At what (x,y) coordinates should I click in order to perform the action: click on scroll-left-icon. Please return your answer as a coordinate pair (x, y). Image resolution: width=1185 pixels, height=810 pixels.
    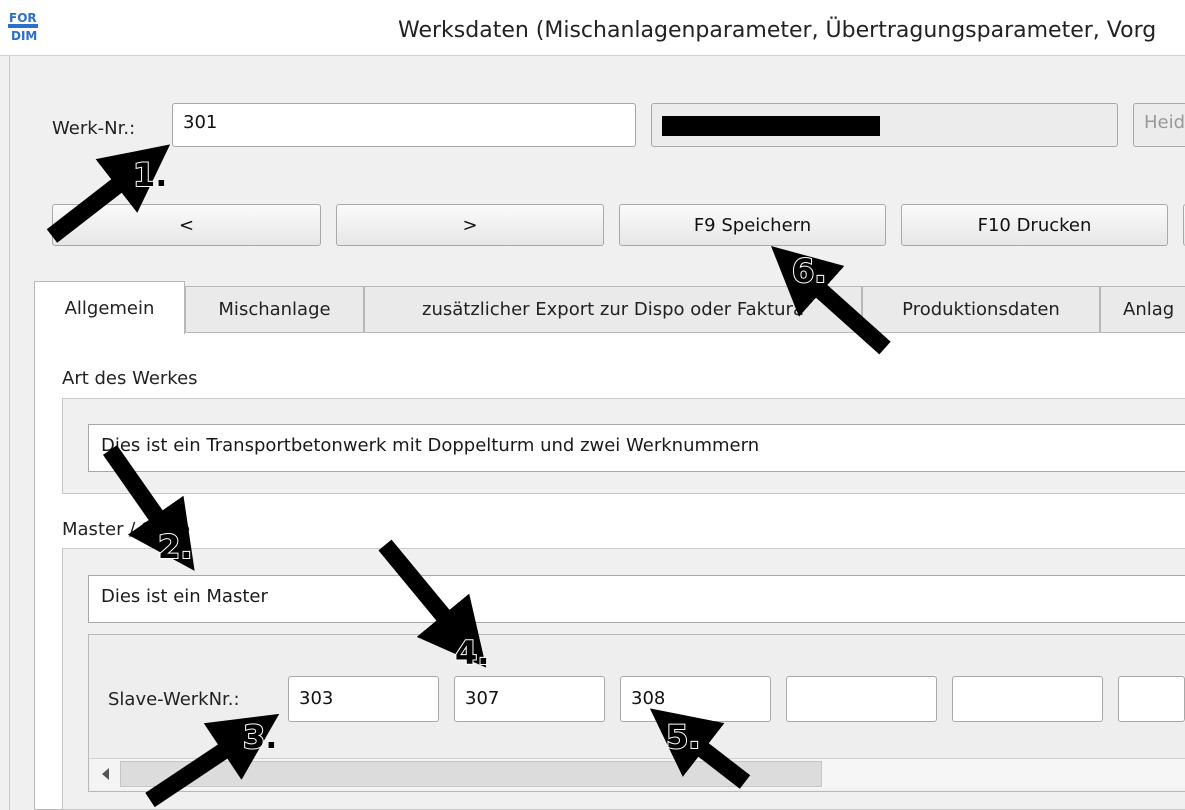
    Looking at the image, I should click on (106, 774).